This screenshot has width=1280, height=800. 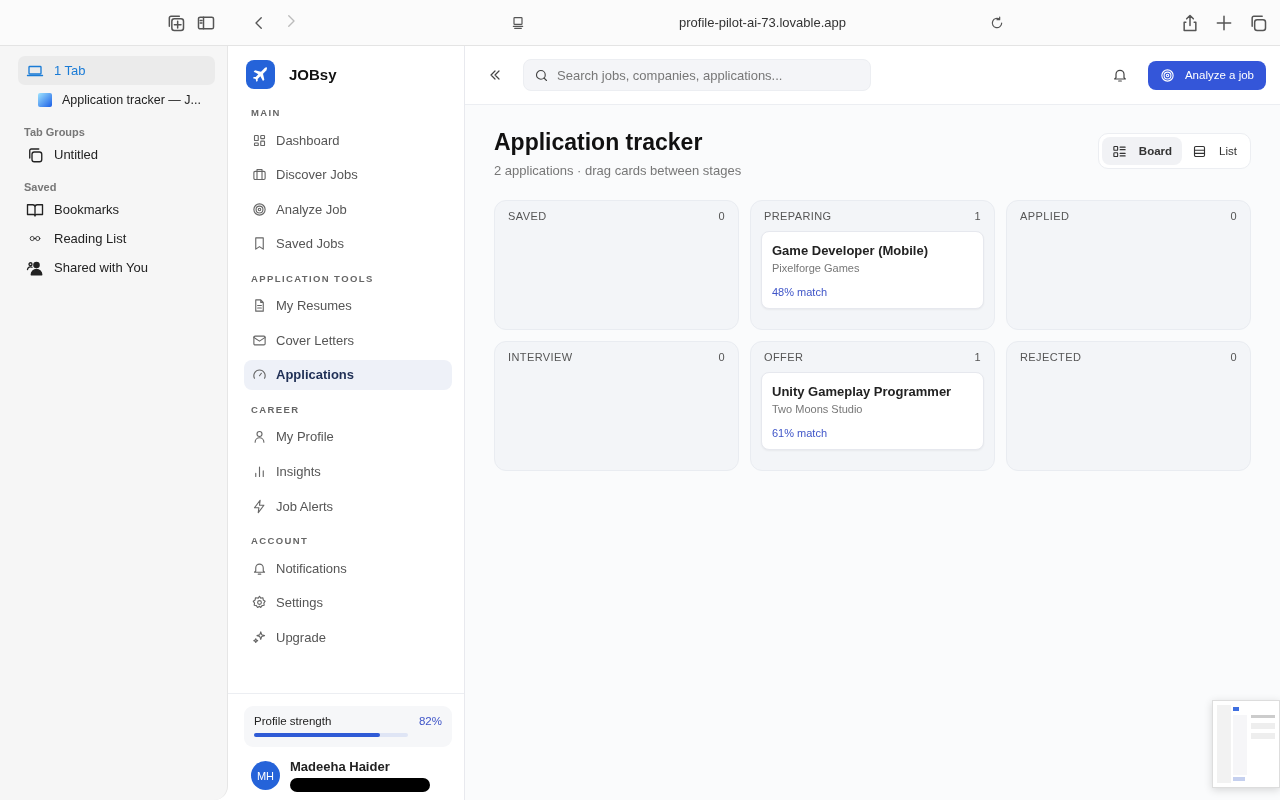 I want to click on list-icon, so click(x=1200, y=151).